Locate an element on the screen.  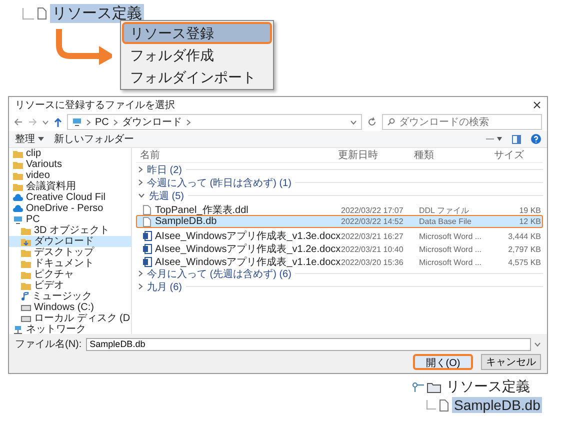
navigation-item: clip is located at coordinates (70, 153).